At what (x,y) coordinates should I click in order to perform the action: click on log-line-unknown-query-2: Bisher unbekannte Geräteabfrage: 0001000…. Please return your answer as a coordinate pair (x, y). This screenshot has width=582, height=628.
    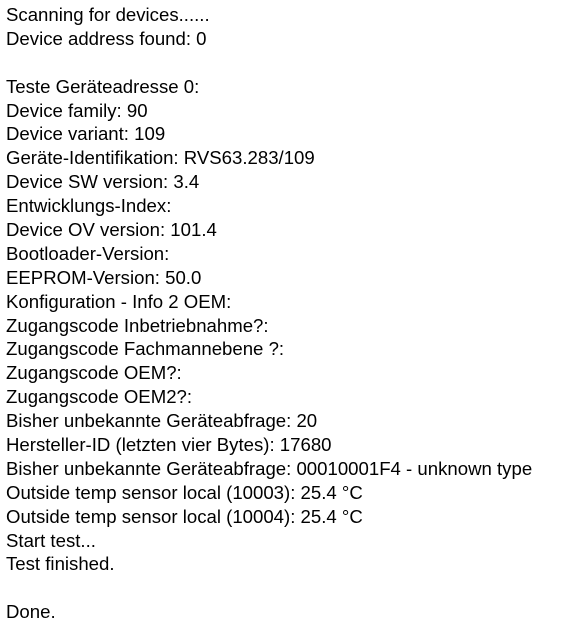
    Looking at the image, I should click on (269, 468).